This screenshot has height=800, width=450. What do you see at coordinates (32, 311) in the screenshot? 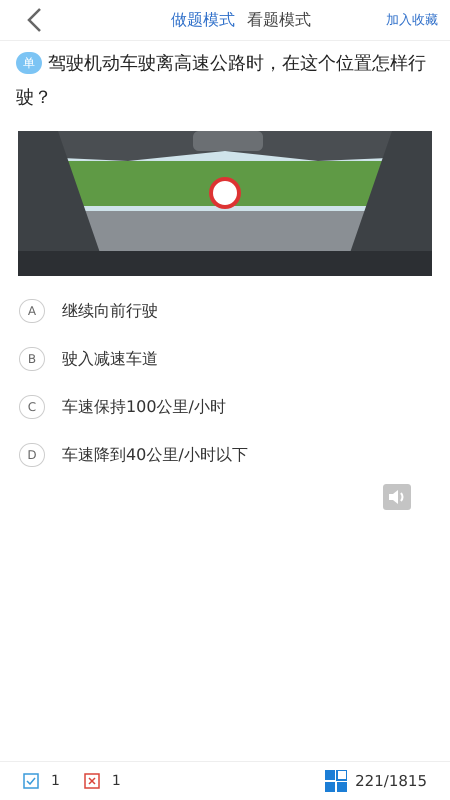
I see `option-letter: A` at bounding box center [32, 311].